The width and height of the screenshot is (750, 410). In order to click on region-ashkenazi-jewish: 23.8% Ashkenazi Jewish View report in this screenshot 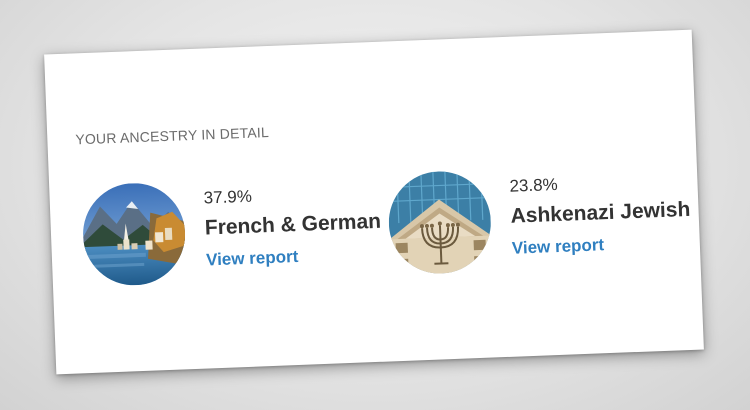, I will do `click(539, 219)`.